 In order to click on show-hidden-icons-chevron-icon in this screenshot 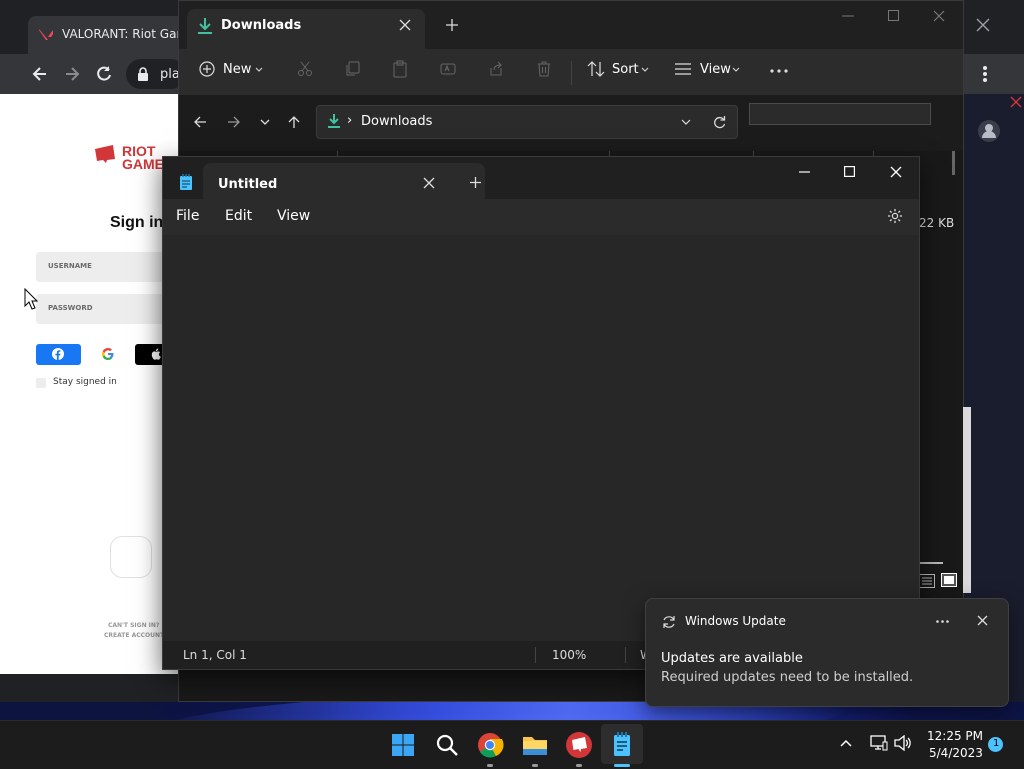, I will do `click(846, 743)`.